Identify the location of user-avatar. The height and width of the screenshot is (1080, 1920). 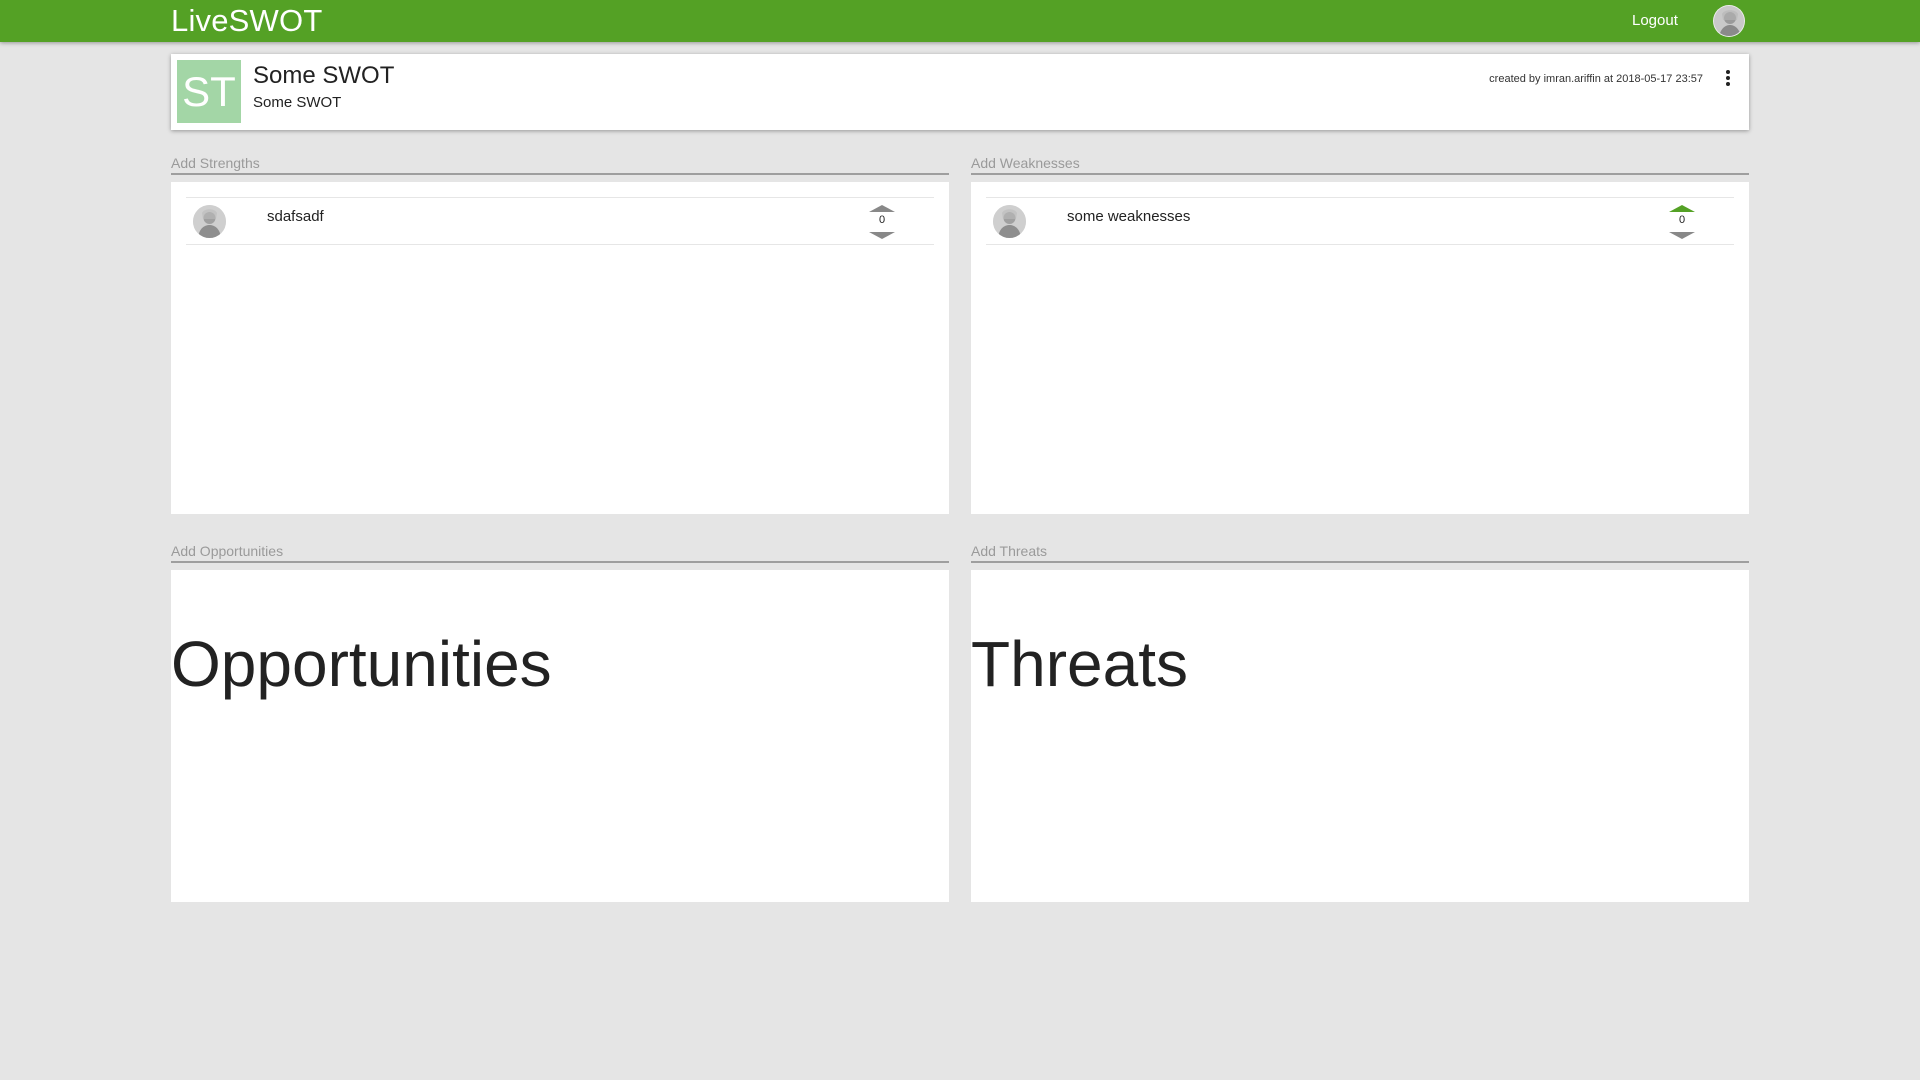
(1729, 21).